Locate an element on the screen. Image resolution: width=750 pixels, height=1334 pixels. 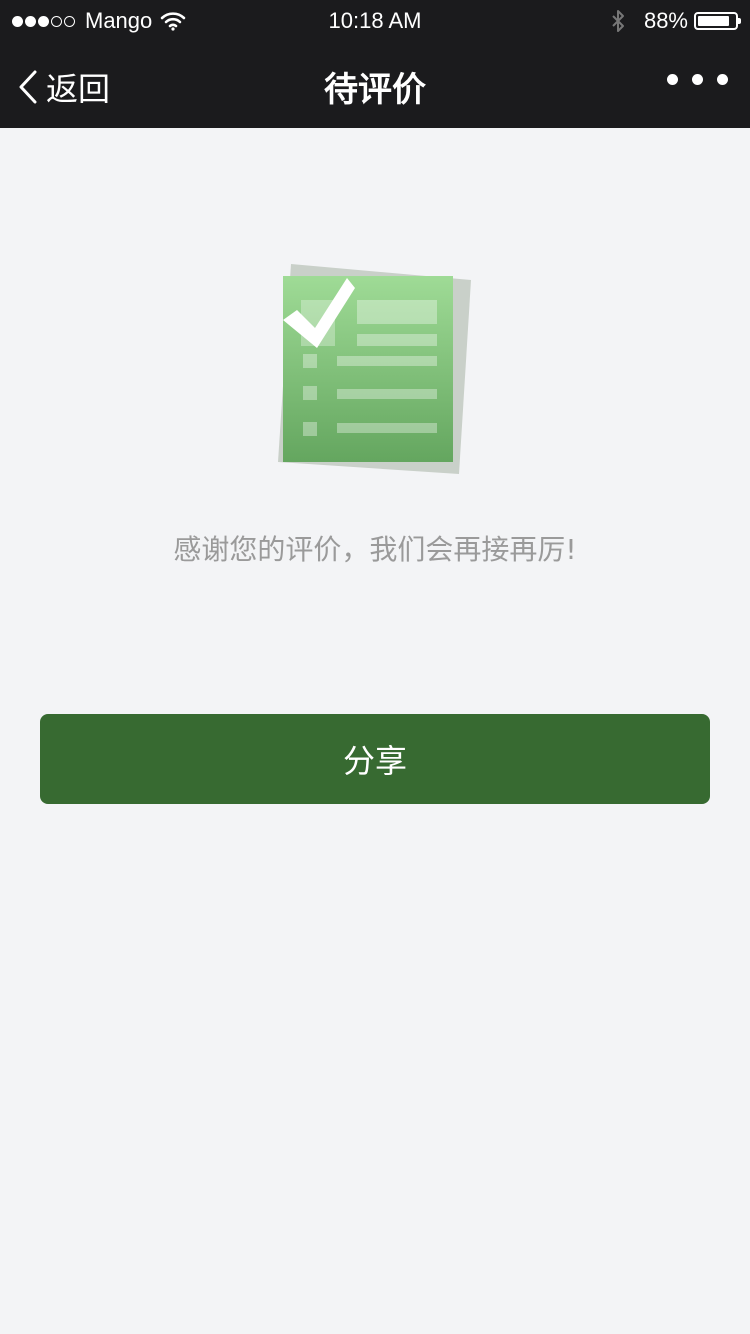
bluetooth-icon is located at coordinates (618, 21).